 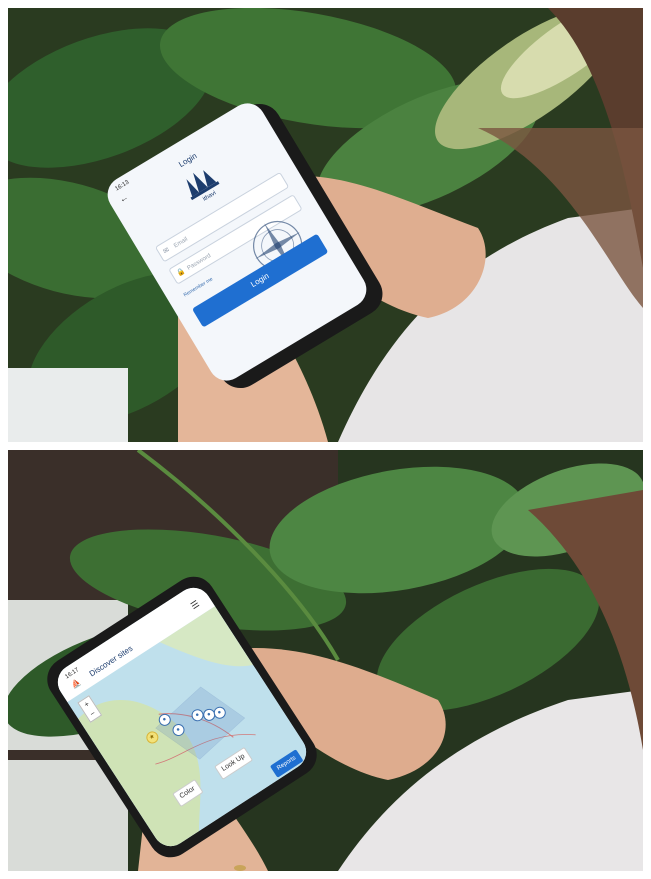 I want to click on hamburger-menu-icon: ☰, so click(x=195, y=605).